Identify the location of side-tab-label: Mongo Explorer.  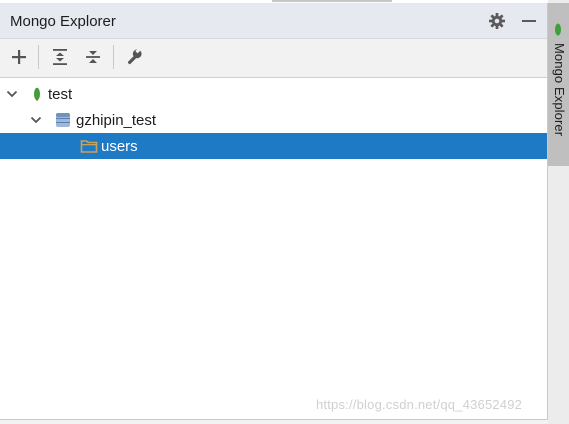
(559, 90).